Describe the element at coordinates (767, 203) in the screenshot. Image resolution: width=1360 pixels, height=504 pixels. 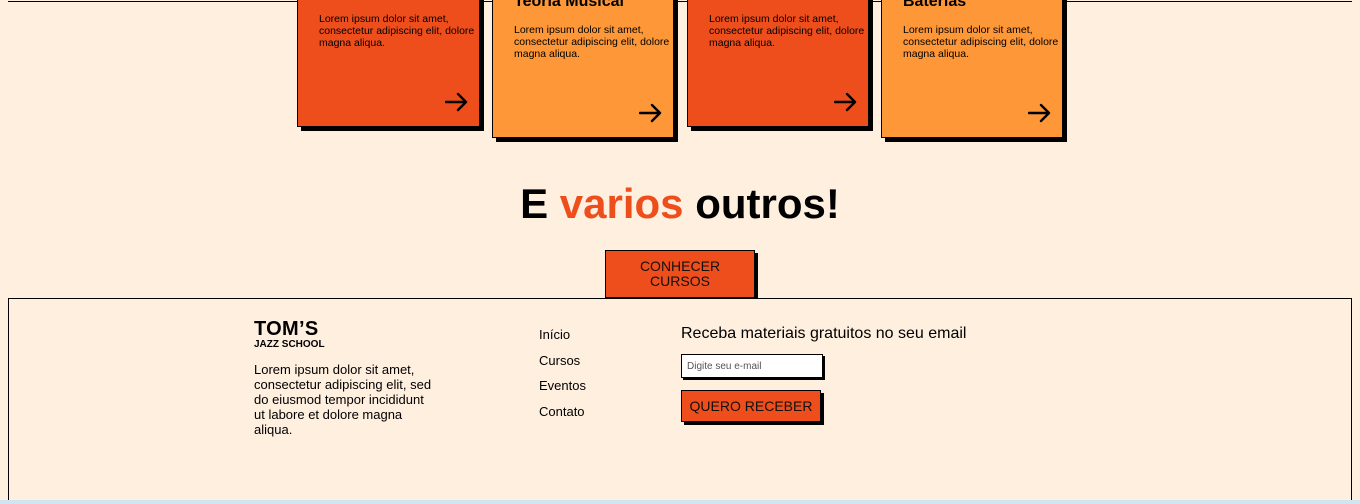
I see `headline-suffix: outros!` at that location.